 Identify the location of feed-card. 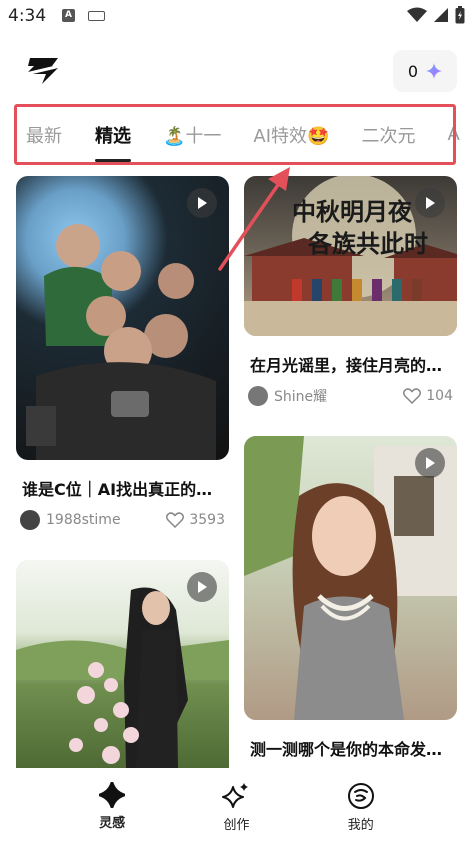
(122, 664).